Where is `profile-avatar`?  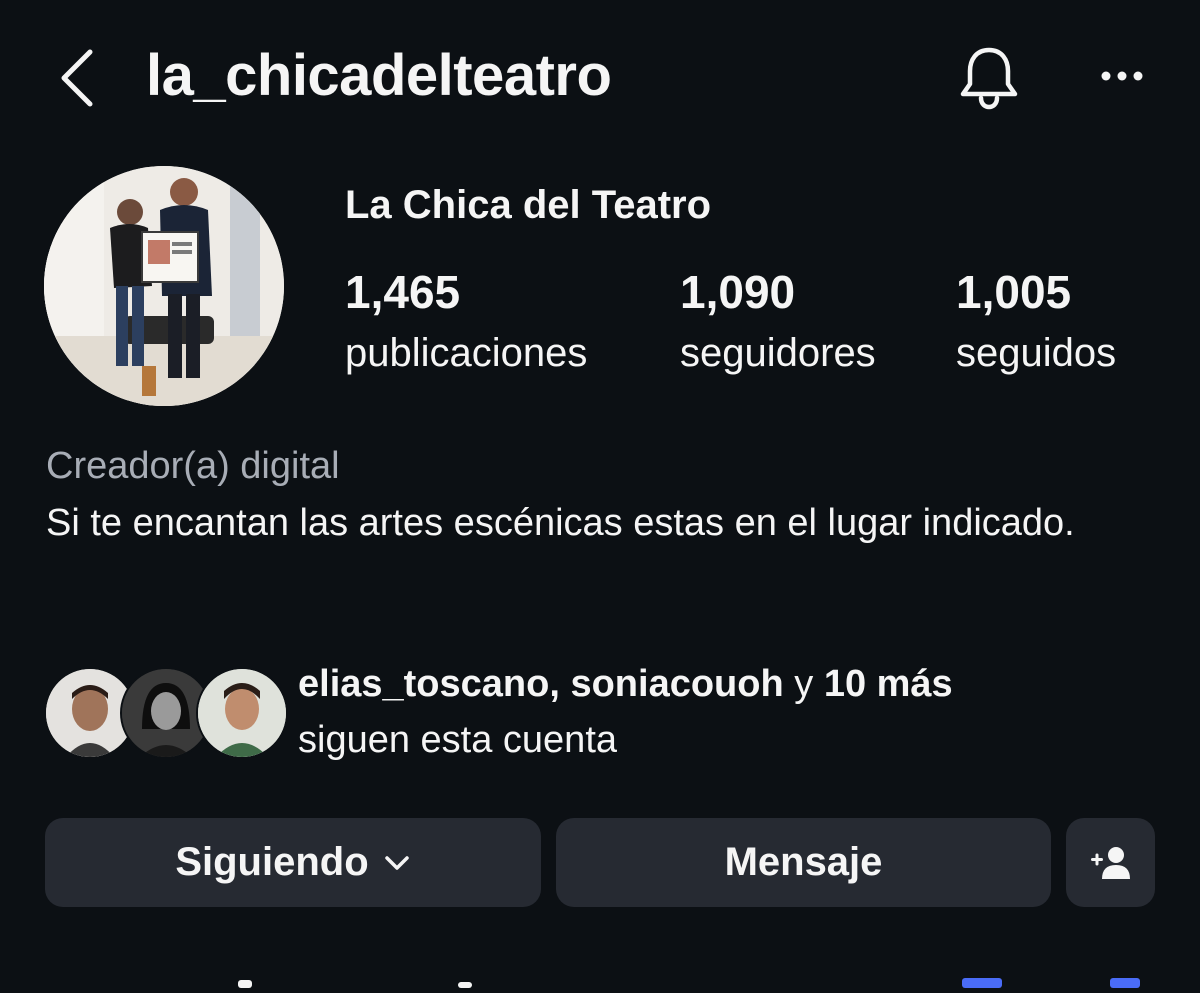
profile-avatar is located at coordinates (164, 286).